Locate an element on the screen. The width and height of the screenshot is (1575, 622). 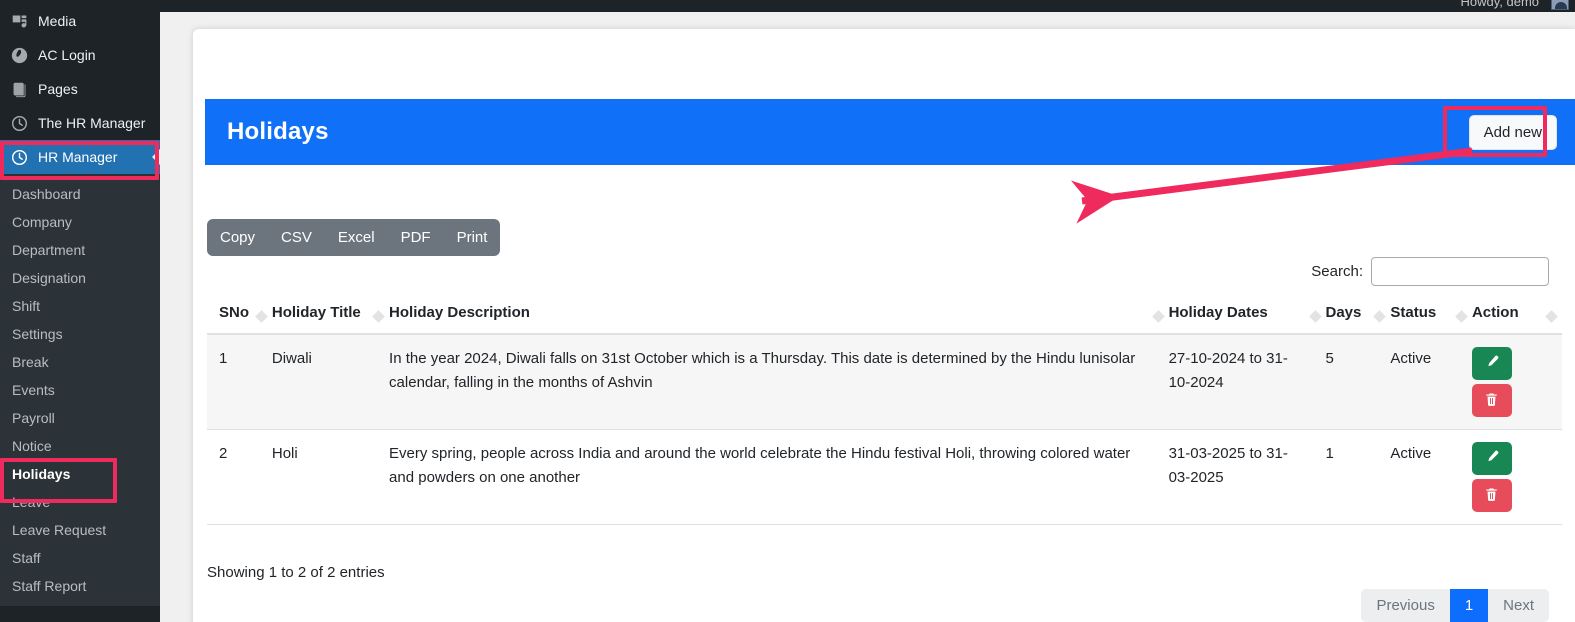
search-label: Search: is located at coordinates (1337, 271).